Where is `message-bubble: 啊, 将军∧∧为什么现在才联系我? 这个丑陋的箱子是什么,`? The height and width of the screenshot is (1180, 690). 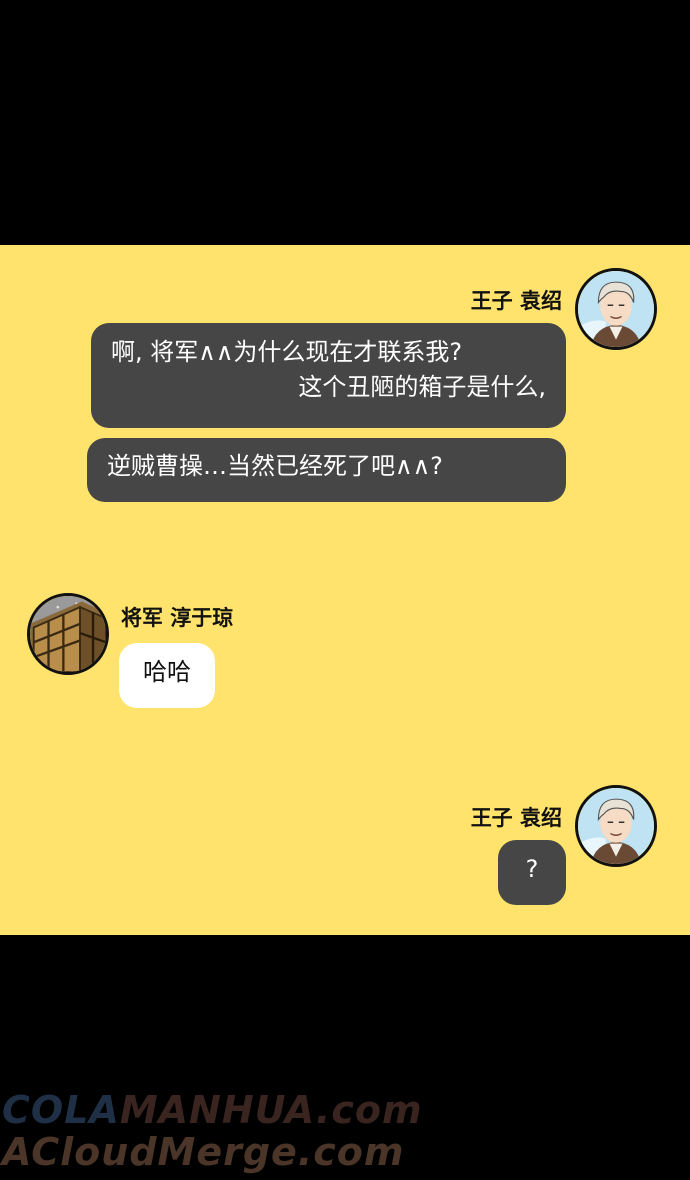
message-bubble: 啊, 将军∧∧为什么现在才联系我? 这个丑陋的箱子是什么, is located at coordinates (328, 375).